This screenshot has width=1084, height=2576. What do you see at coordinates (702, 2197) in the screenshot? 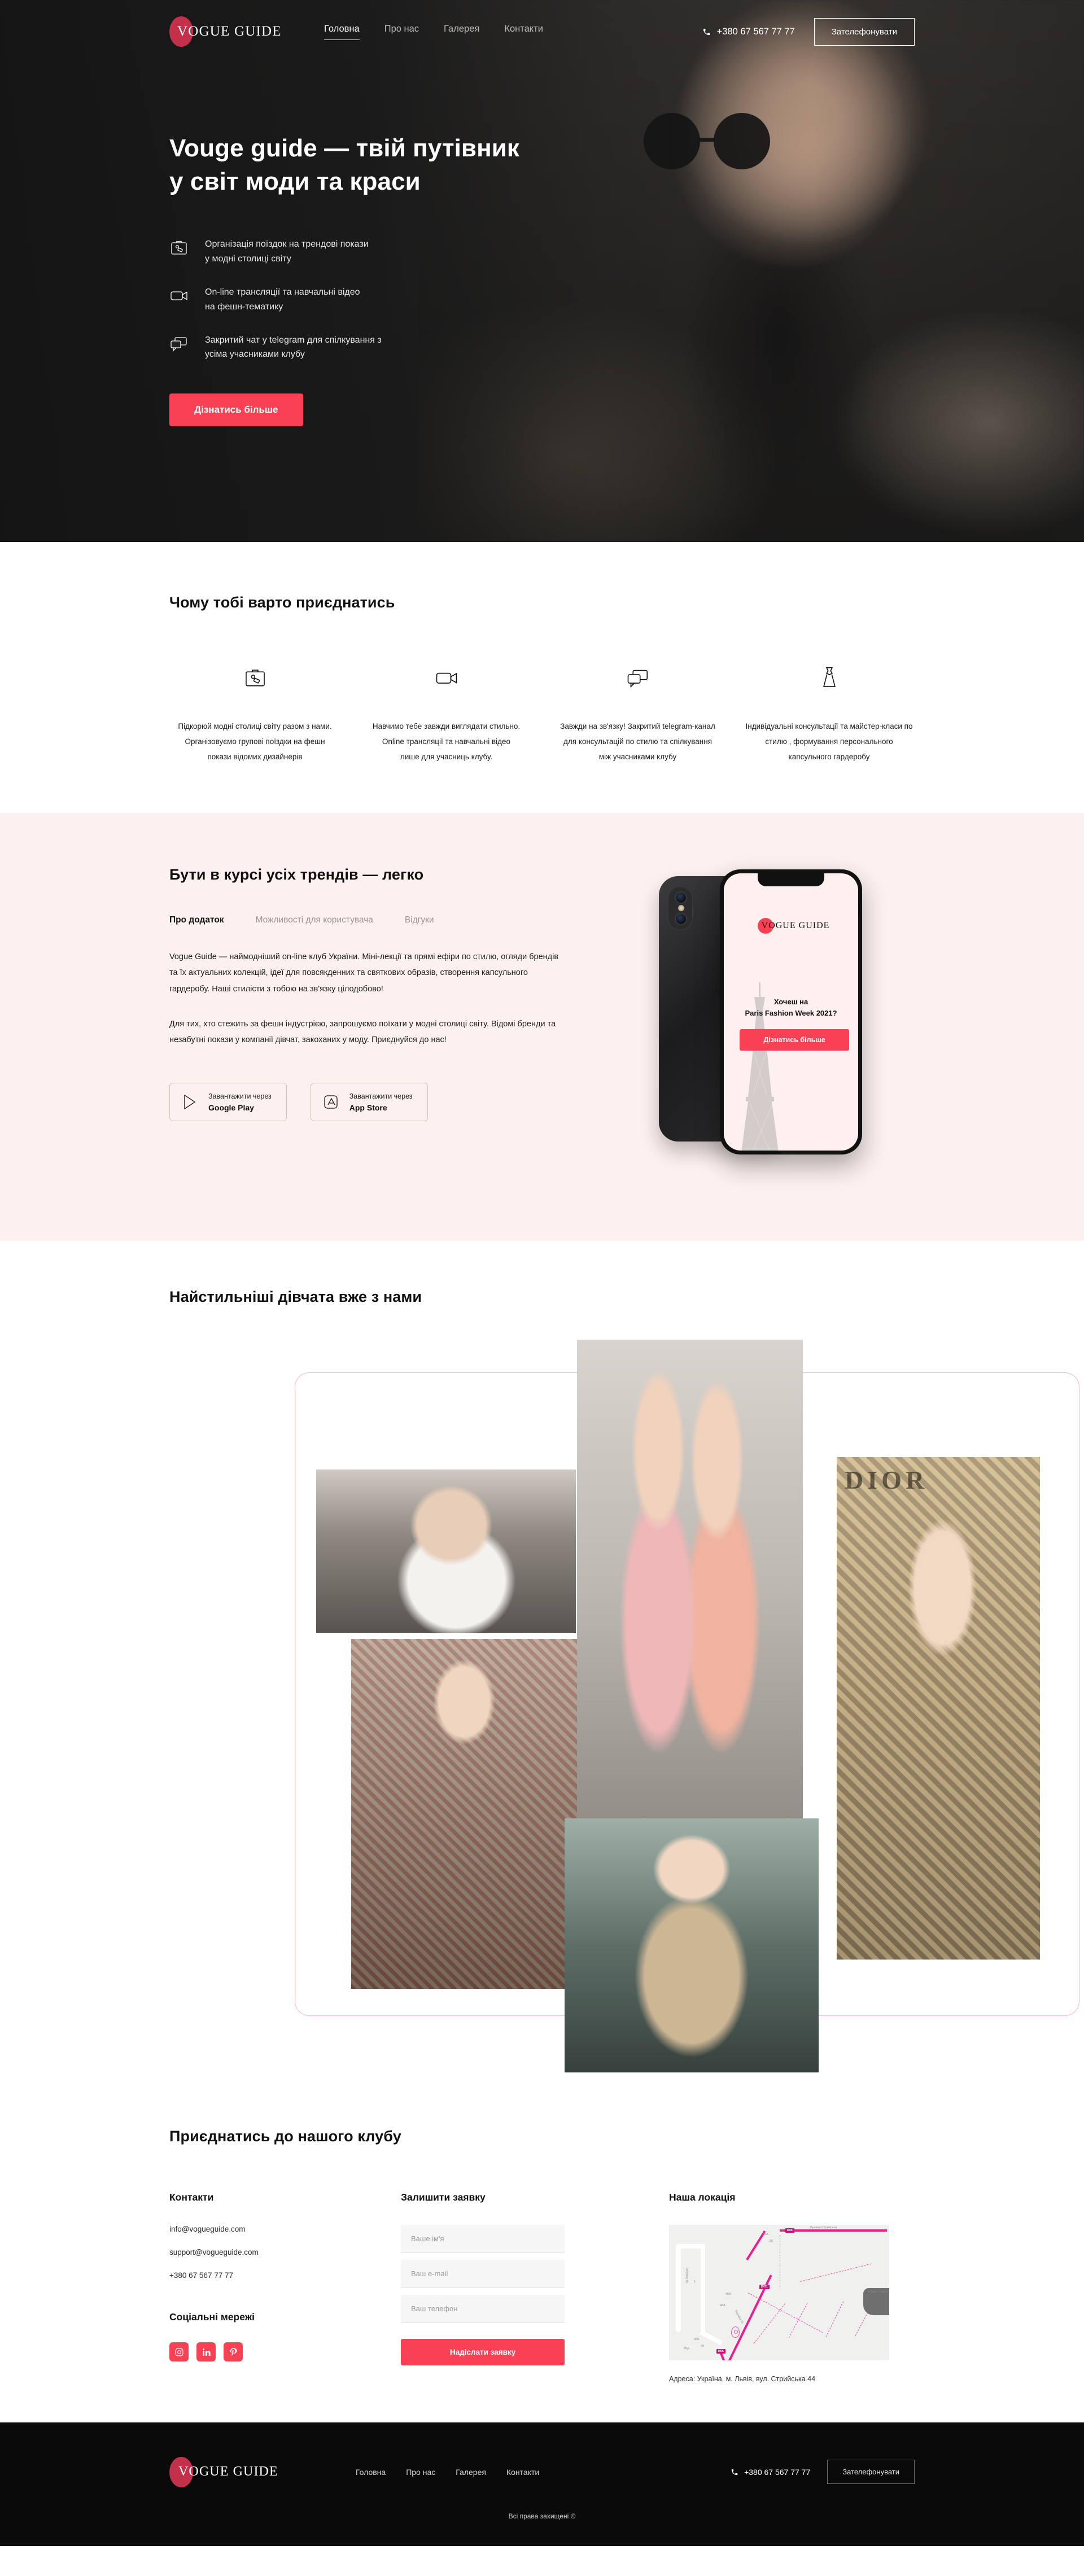
I see `location-heading: Наша локація` at bounding box center [702, 2197].